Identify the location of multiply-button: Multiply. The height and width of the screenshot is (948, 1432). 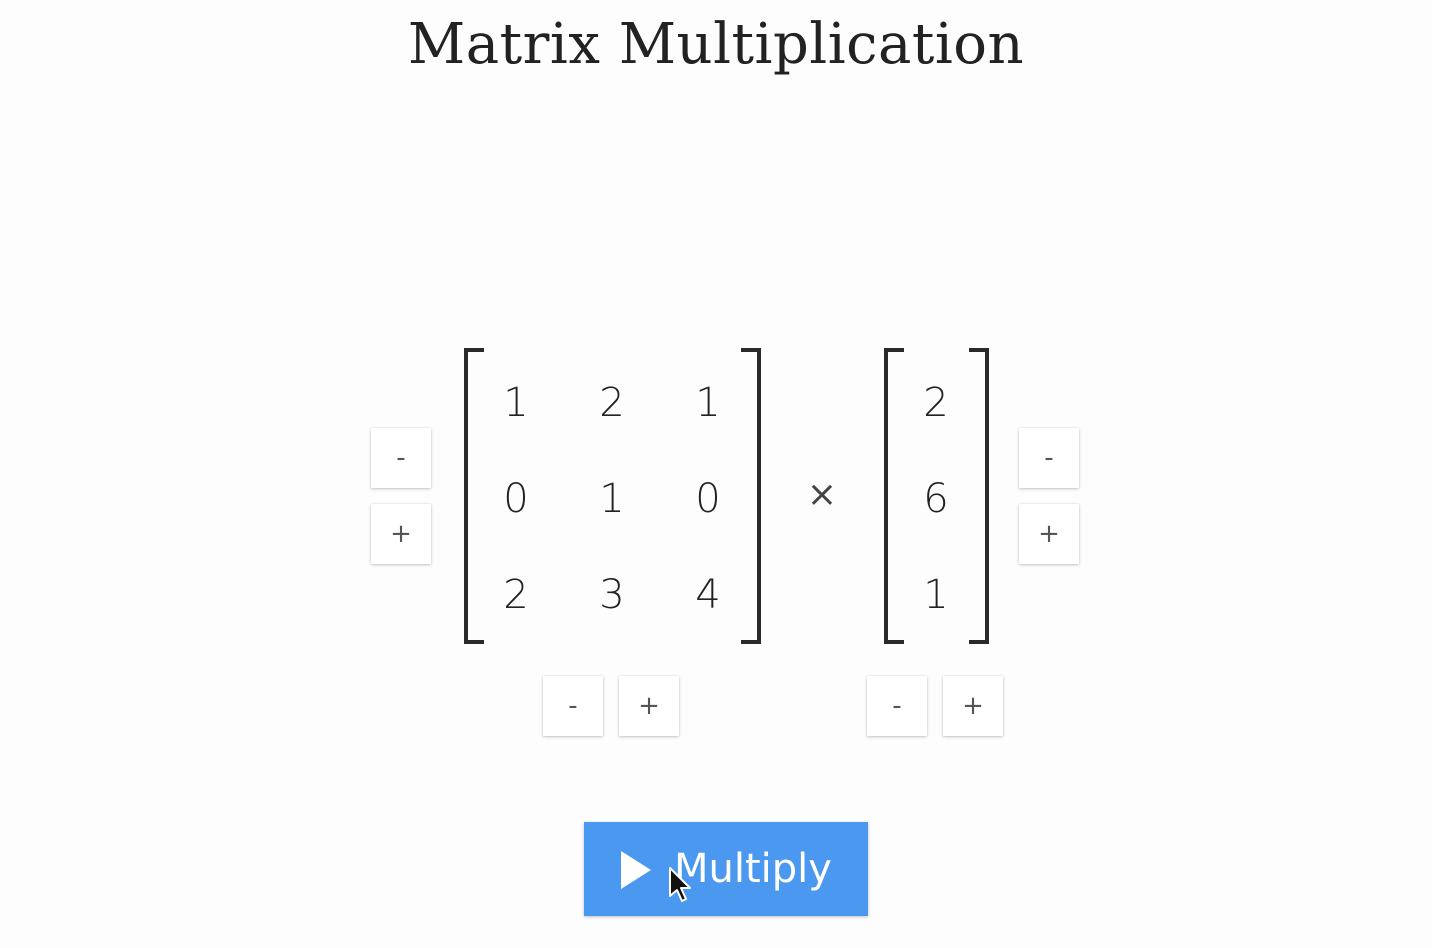
(726, 869).